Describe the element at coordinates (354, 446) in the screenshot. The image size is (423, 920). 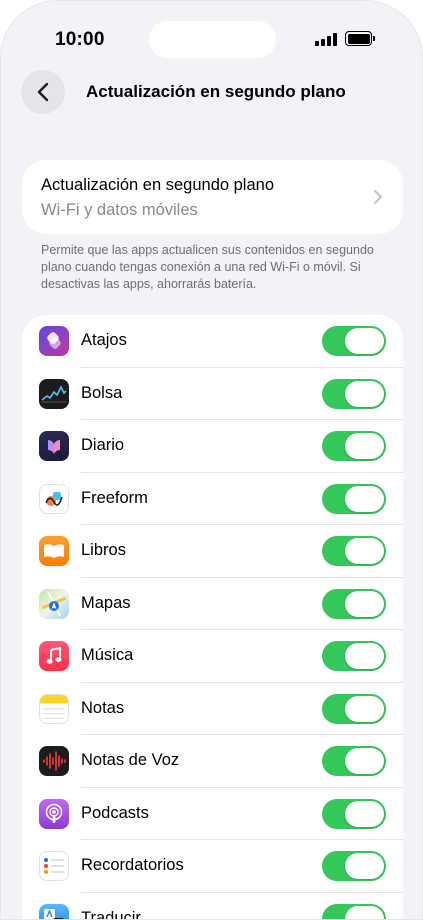
I see `diario-toggle` at that location.